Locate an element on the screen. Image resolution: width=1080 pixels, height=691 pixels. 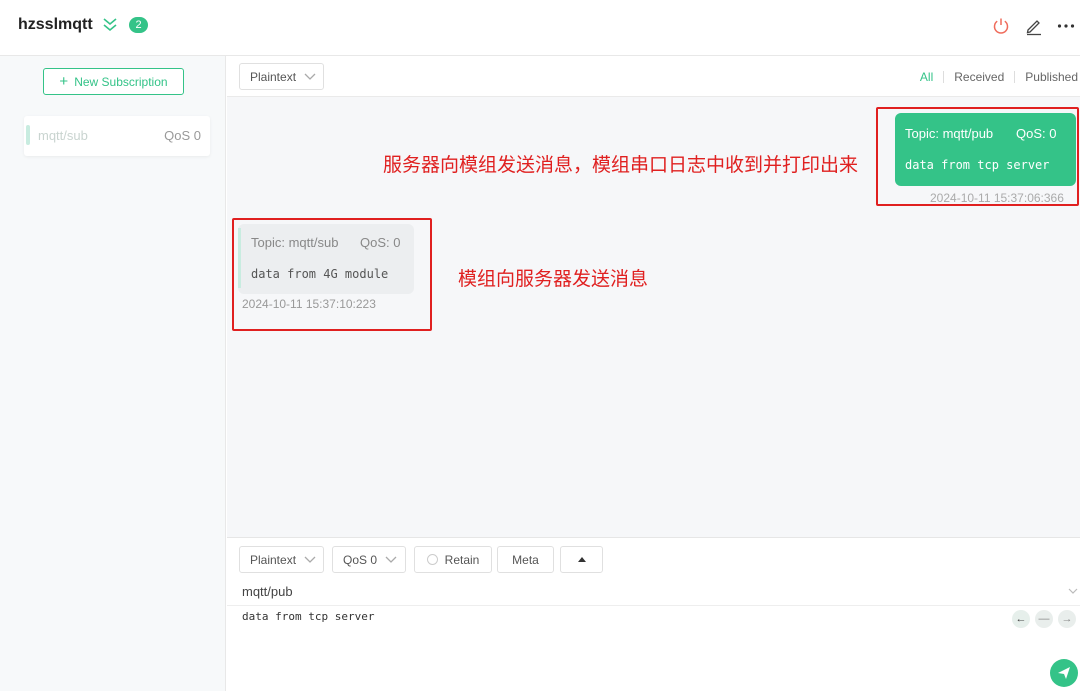
connection-count-badge: 2 is located at coordinates (138, 25).